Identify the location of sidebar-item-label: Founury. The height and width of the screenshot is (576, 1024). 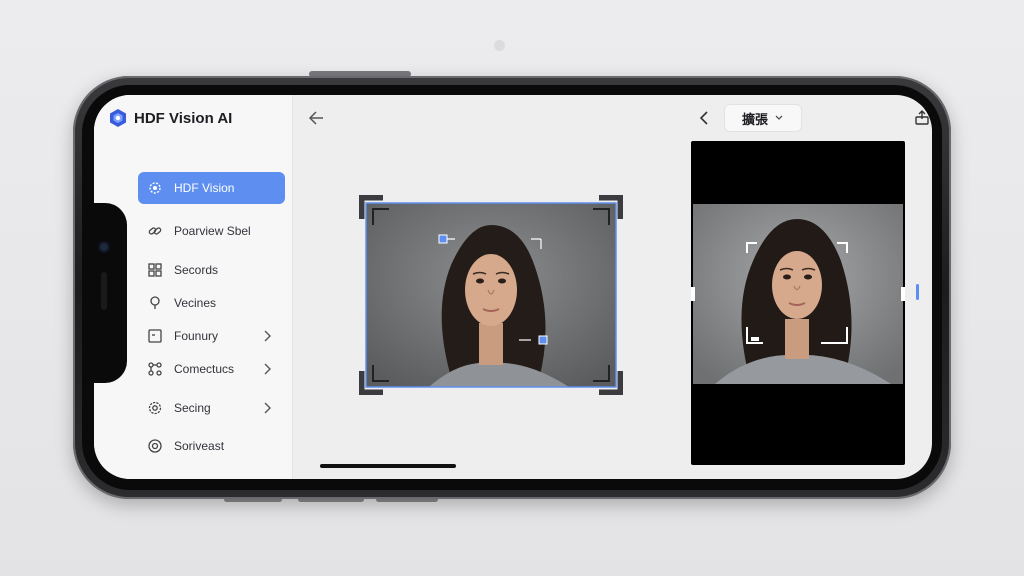
(196, 336).